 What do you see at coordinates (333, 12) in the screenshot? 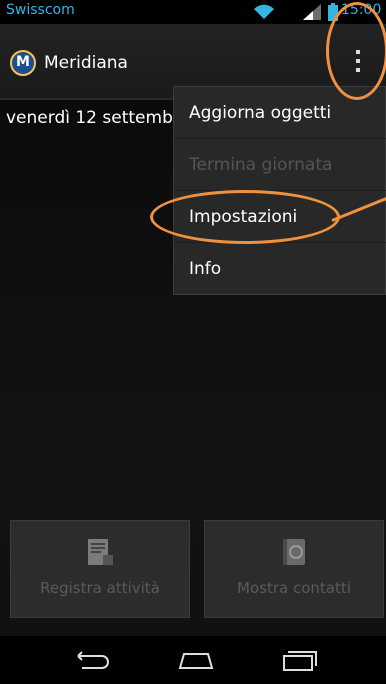
I see `battery-icon` at bounding box center [333, 12].